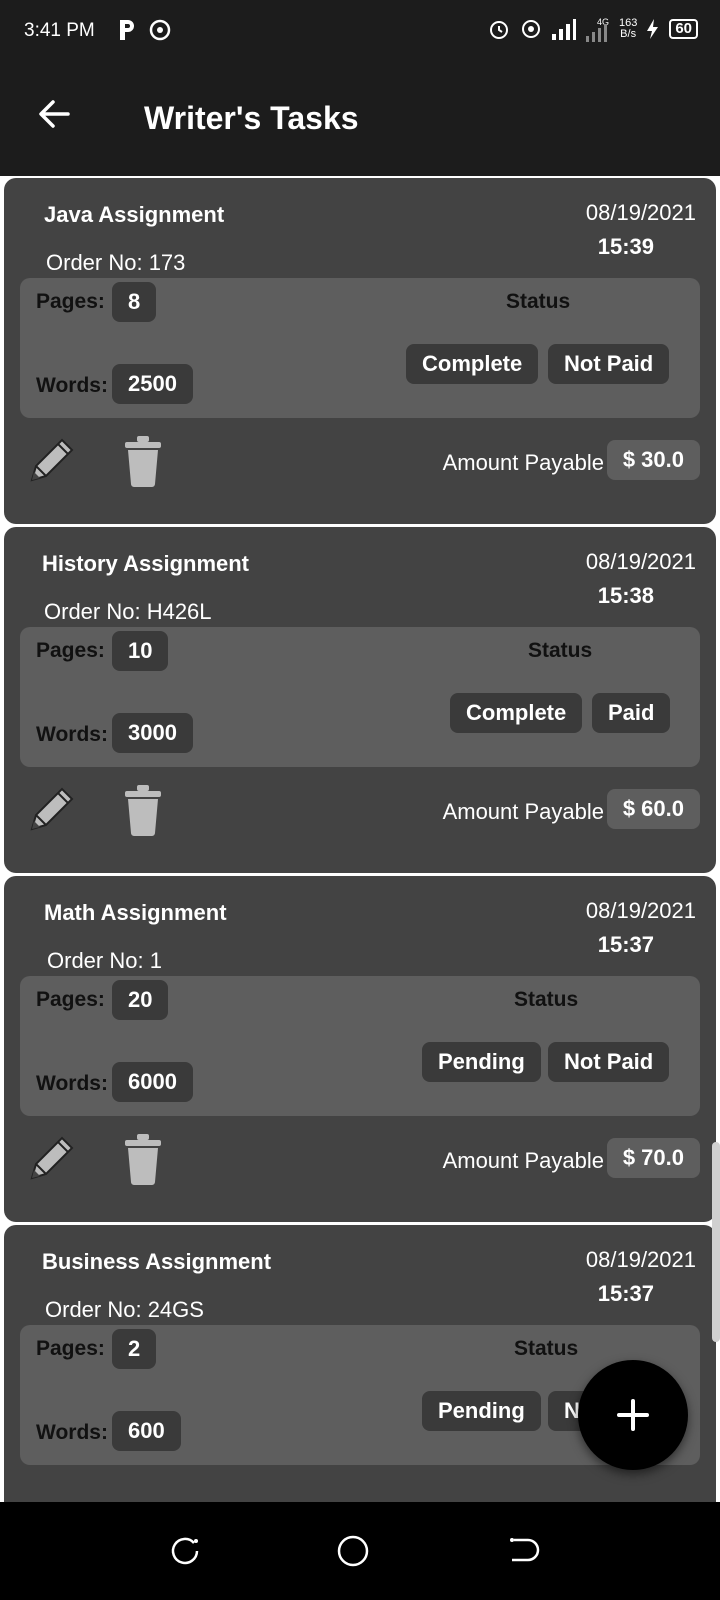 The image size is (720, 1600). What do you see at coordinates (625, 246) in the screenshot?
I see `task-time: 15:39` at bounding box center [625, 246].